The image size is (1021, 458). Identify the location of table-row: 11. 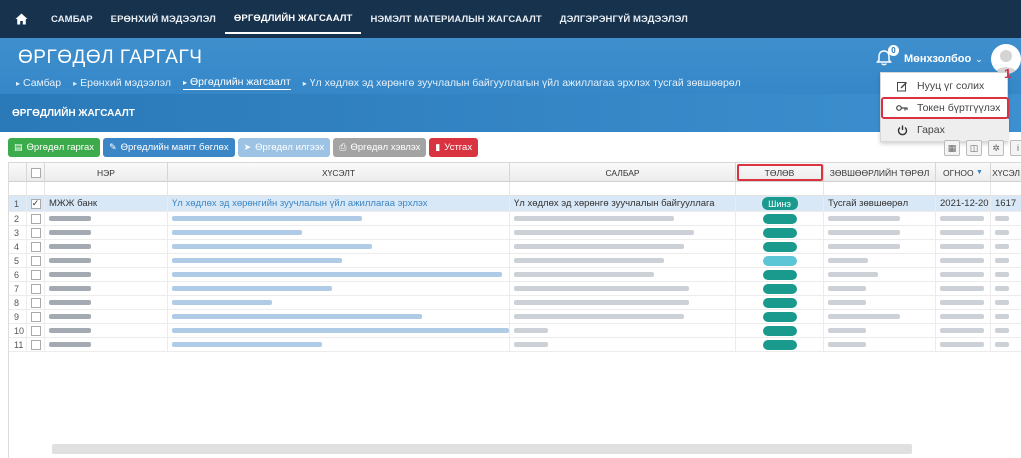
(515, 345).